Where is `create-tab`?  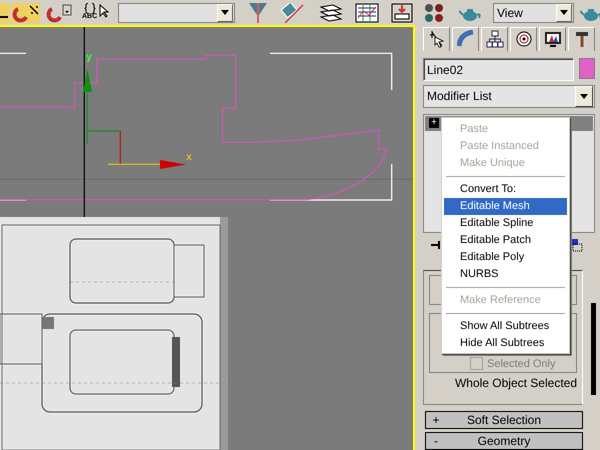
create-tab is located at coordinates (436, 39).